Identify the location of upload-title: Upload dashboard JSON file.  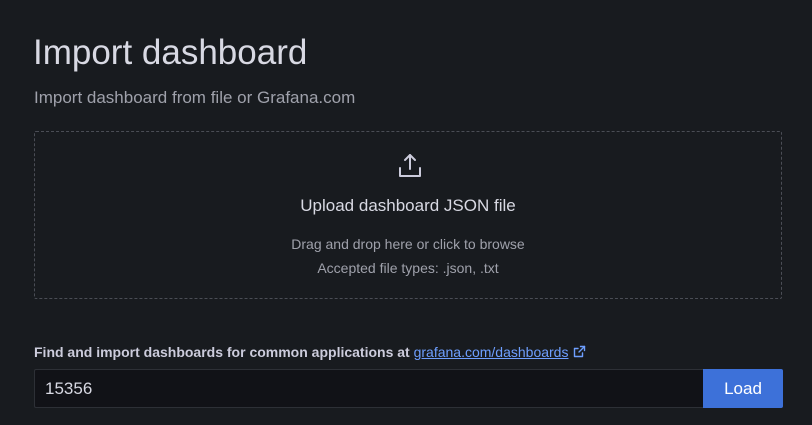
(408, 205).